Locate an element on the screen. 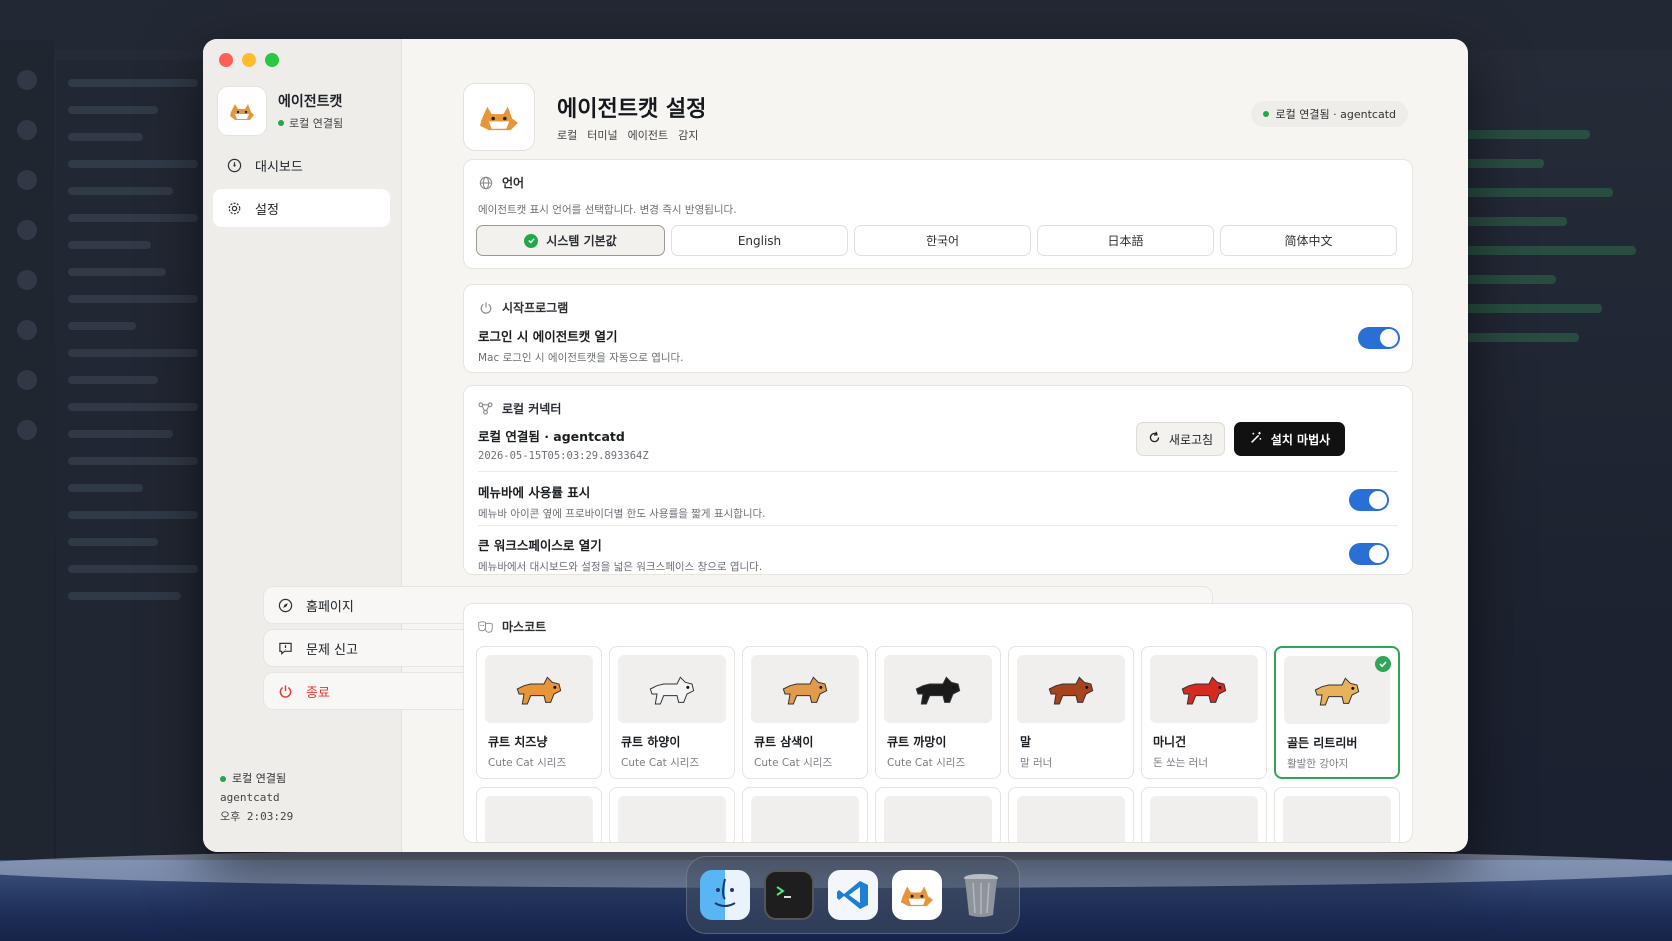  language-option-system: 시스템 기본값 is located at coordinates (570, 240).